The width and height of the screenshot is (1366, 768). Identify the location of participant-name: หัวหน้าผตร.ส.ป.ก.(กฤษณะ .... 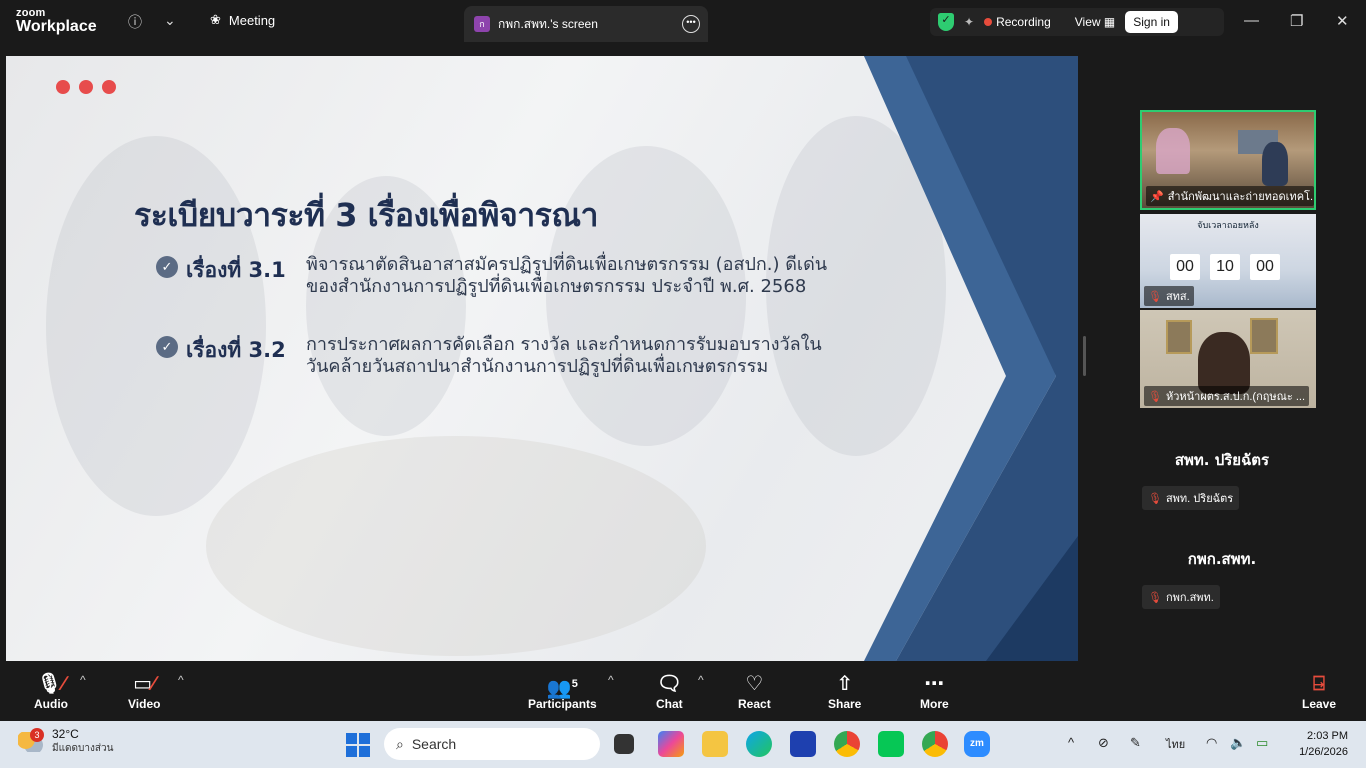
(1235, 397).